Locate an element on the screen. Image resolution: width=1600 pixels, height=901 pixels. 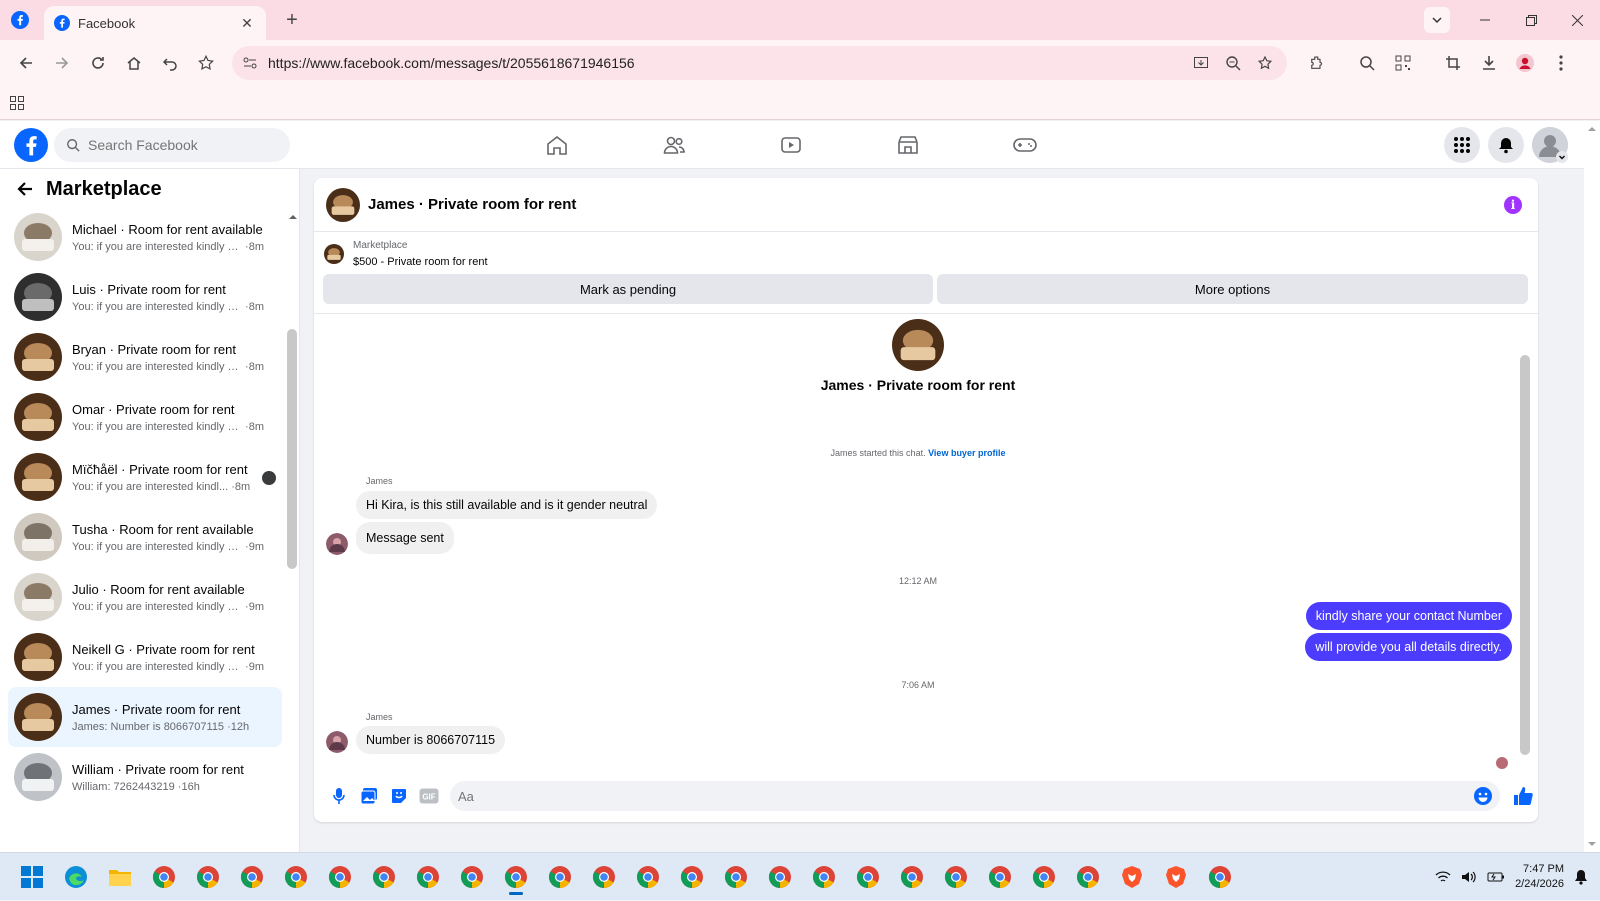
bookmark-toolbar-button is located at coordinates (206, 63).